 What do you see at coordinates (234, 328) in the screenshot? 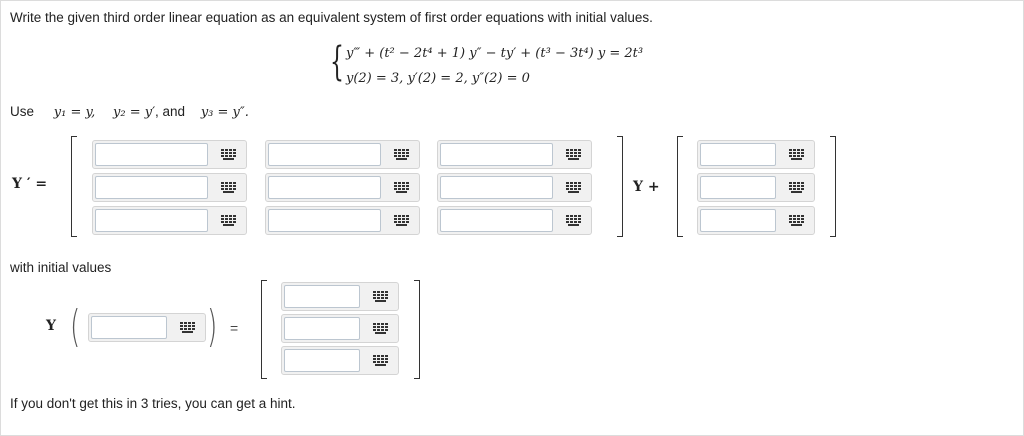
I see `equals-sign: =` at bounding box center [234, 328].